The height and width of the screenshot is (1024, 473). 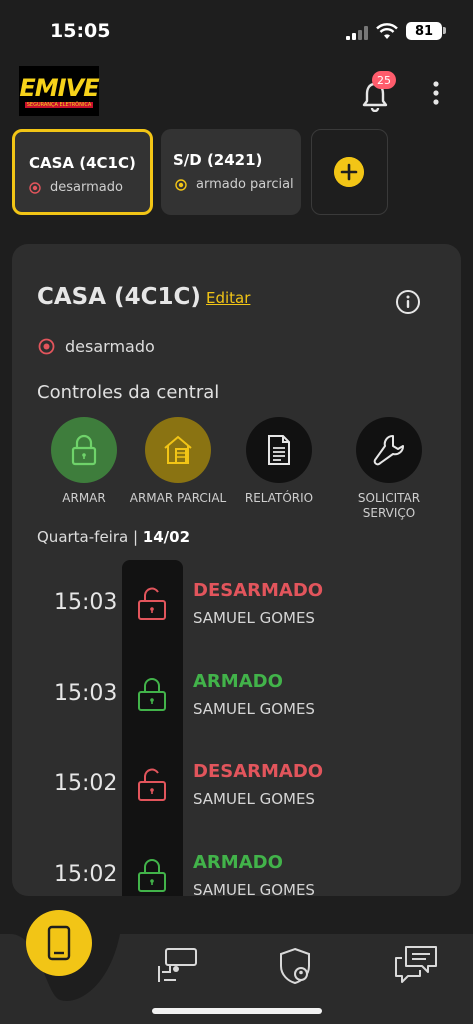 I want to click on property-card-casa: CASA (4C1C) desarmado, so click(x=82, y=172).